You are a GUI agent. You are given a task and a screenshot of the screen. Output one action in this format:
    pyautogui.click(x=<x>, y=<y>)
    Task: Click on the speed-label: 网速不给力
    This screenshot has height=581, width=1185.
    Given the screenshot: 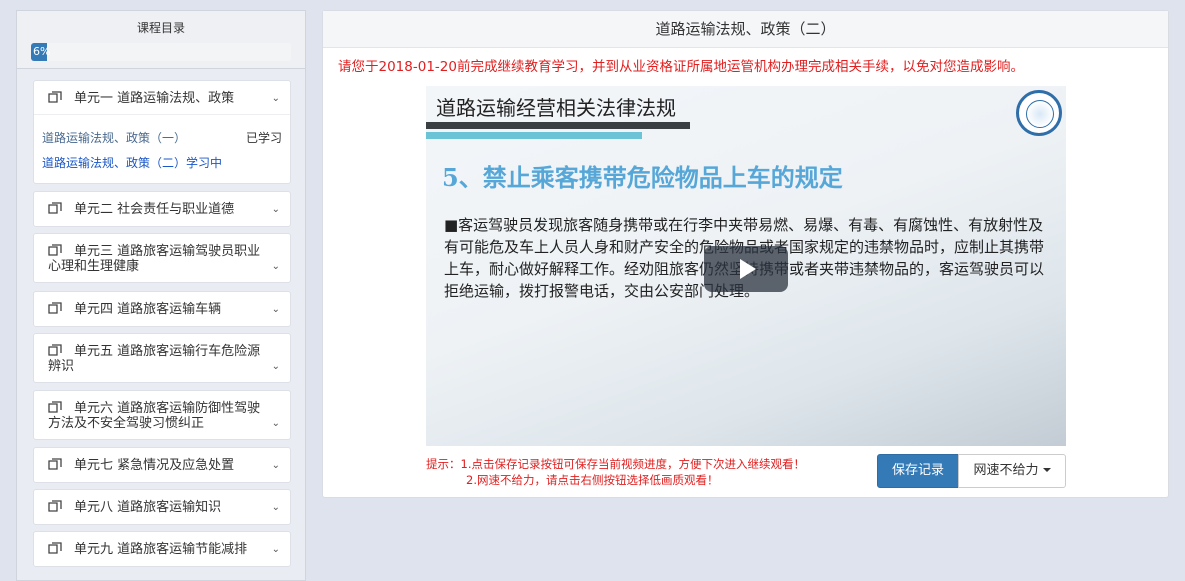 What is the action you would take?
    pyautogui.click(x=1006, y=470)
    